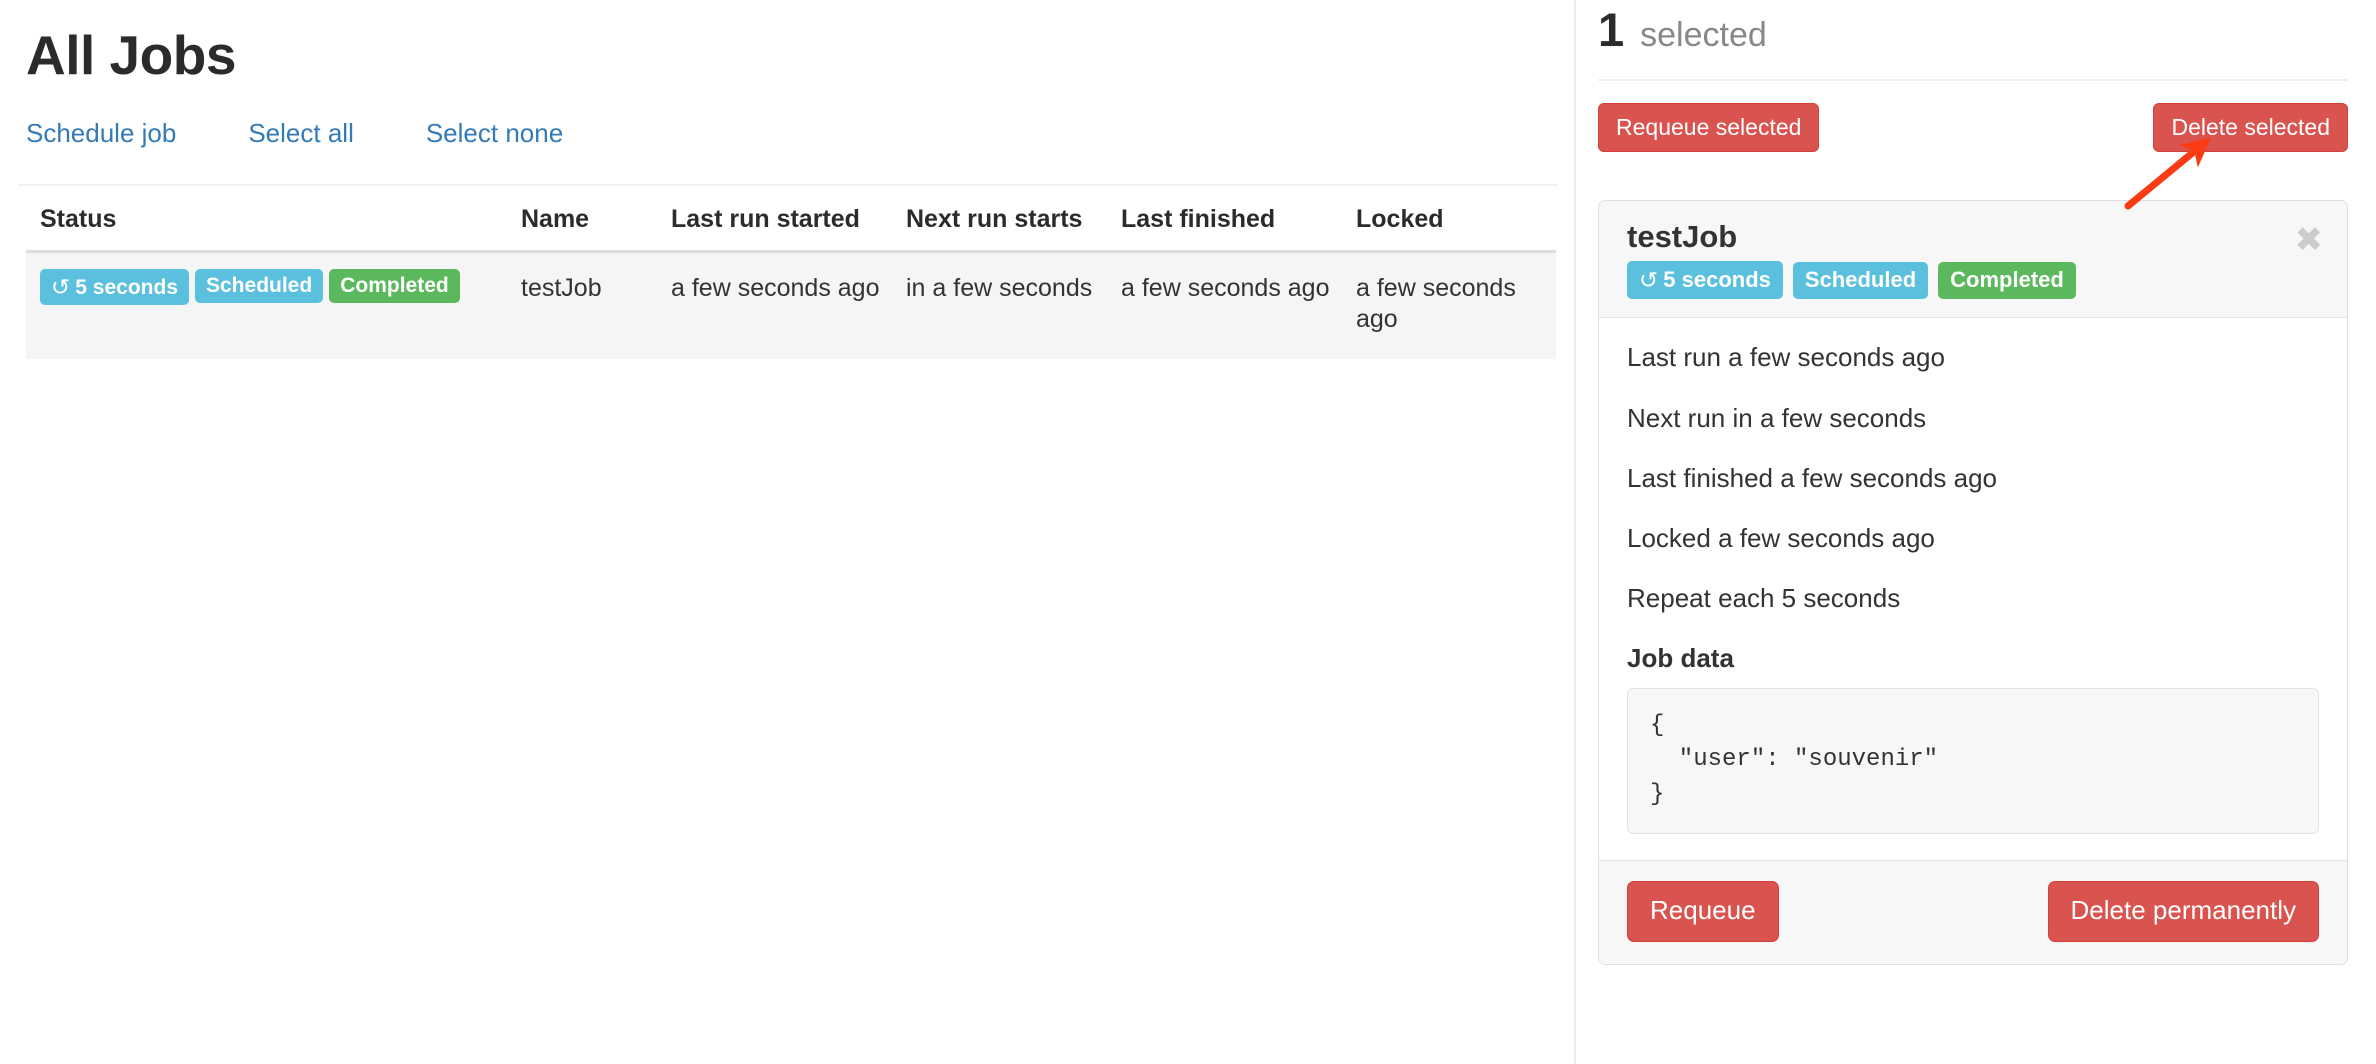  What do you see at coordinates (1682, 237) in the screenshot?
I see `job-detail-title: testJob` at bounding box center [1682, 237].